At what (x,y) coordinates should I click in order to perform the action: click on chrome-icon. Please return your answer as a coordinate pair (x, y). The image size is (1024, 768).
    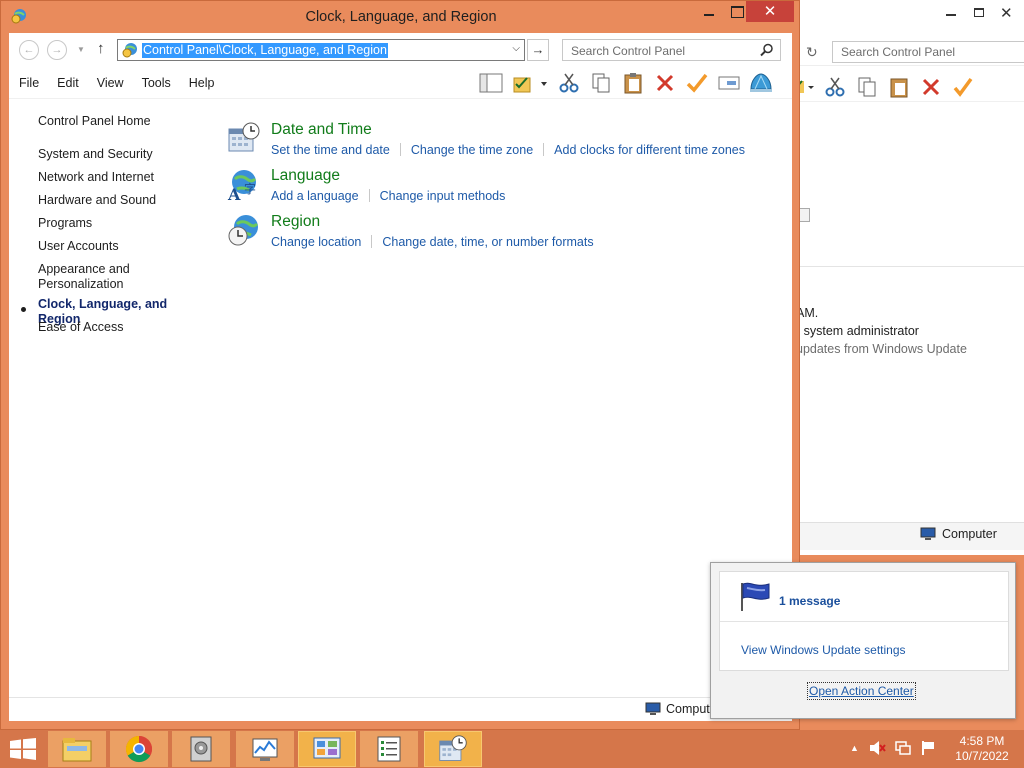
    Looking at the image, I should click on (139, 749).